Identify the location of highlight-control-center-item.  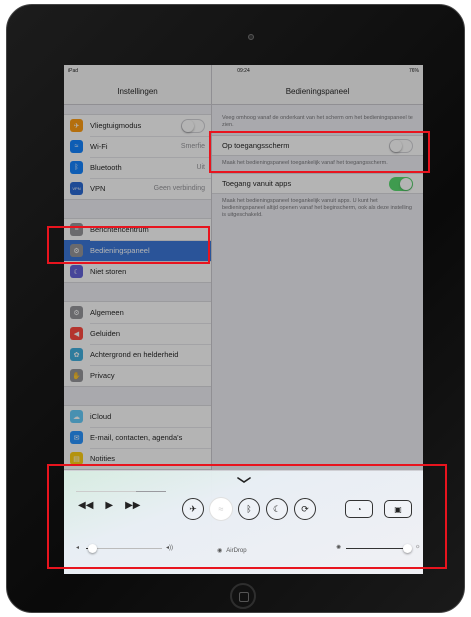
(128, 245).